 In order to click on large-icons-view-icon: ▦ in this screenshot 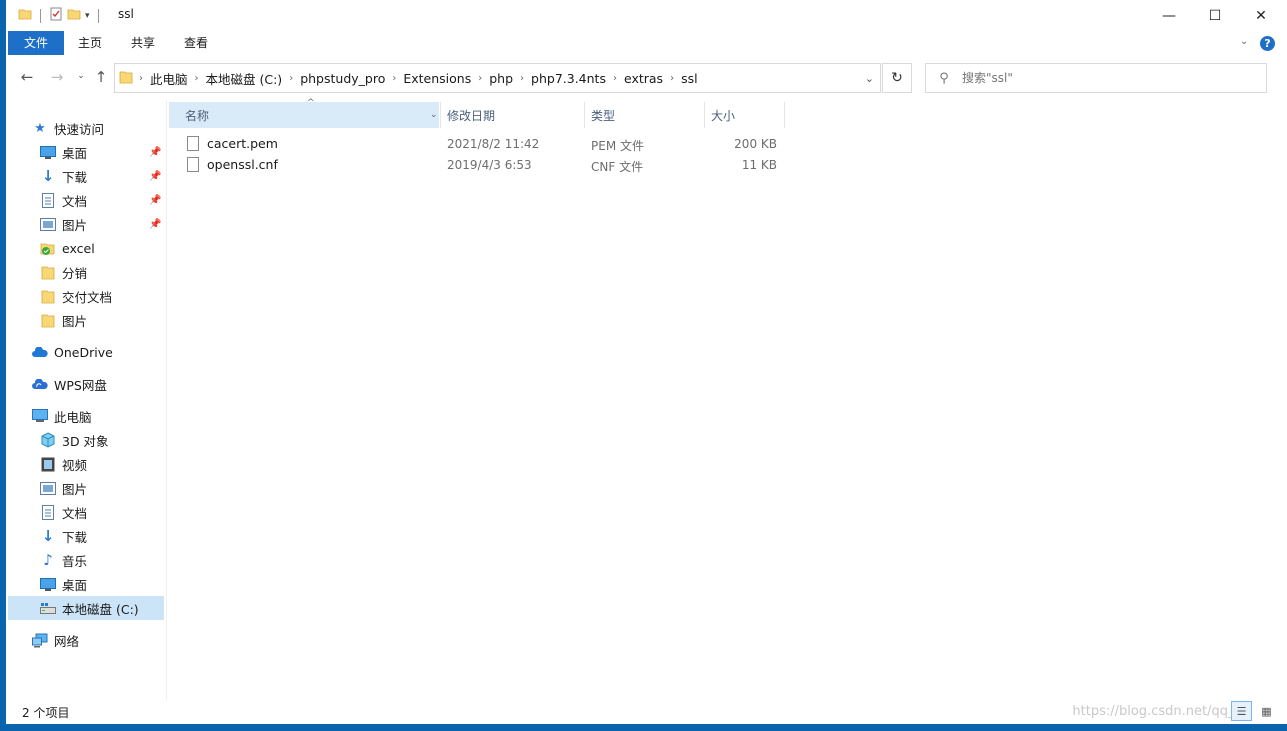, I will do `click(1266, 711)`.